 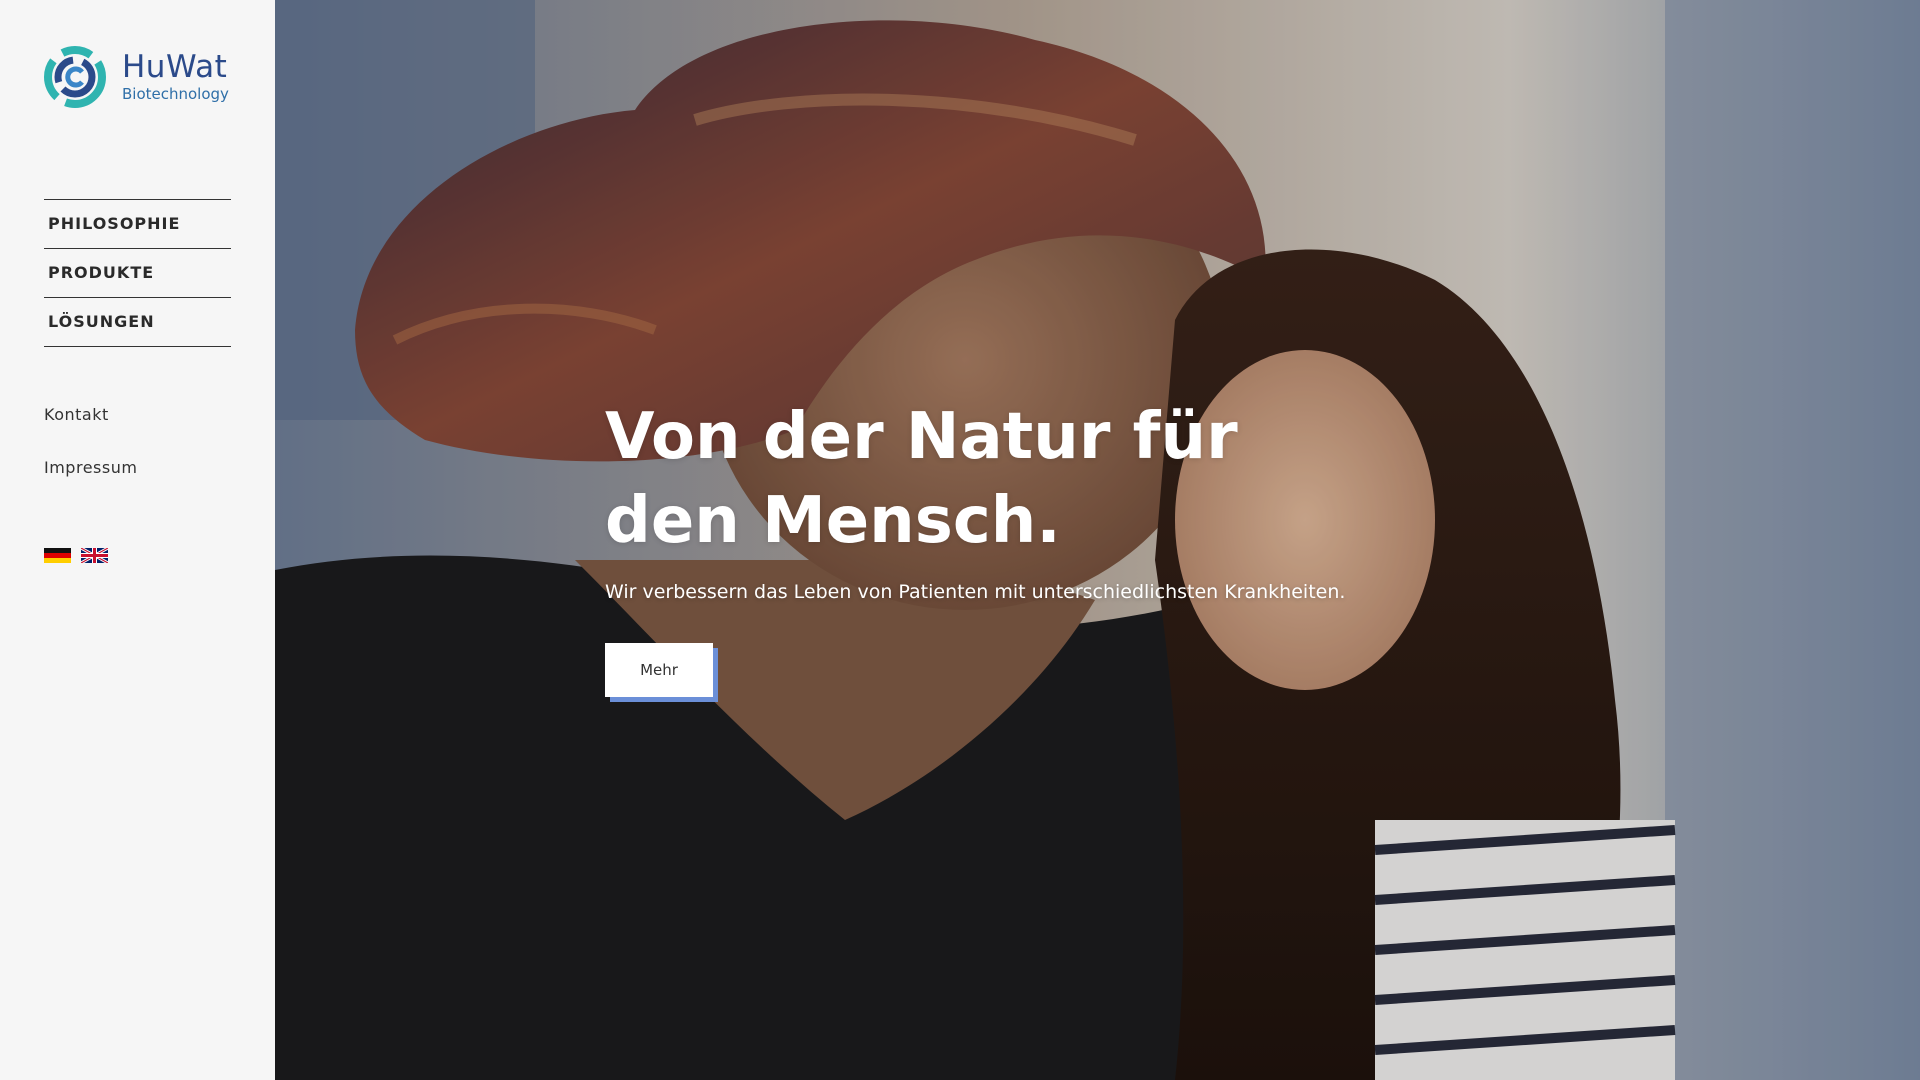 I want to click on cta-wrapper: Mehr, so click(x=661, y=672).